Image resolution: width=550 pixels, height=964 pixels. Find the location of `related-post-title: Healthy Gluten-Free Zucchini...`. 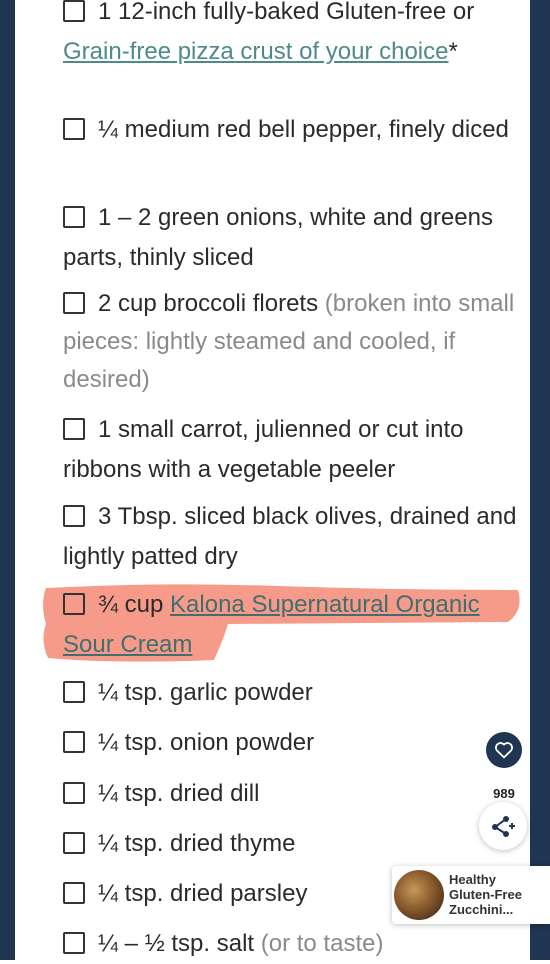

related-post-title: Healthy Gluten-Free Zucchini... is located at coordinates (485, 894).